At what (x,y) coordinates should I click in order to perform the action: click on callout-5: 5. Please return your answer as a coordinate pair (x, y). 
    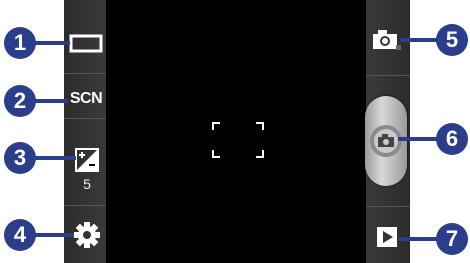
    Looking at the image, I should click on (452, 40).